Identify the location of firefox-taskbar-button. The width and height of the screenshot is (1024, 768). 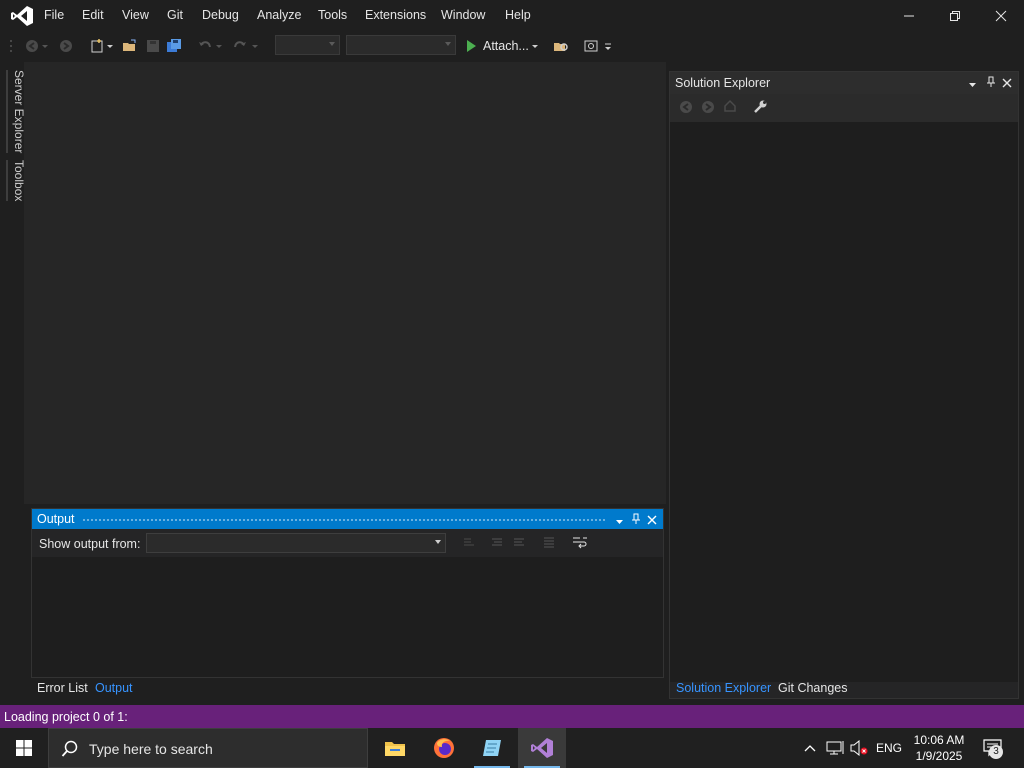
(444, 748).